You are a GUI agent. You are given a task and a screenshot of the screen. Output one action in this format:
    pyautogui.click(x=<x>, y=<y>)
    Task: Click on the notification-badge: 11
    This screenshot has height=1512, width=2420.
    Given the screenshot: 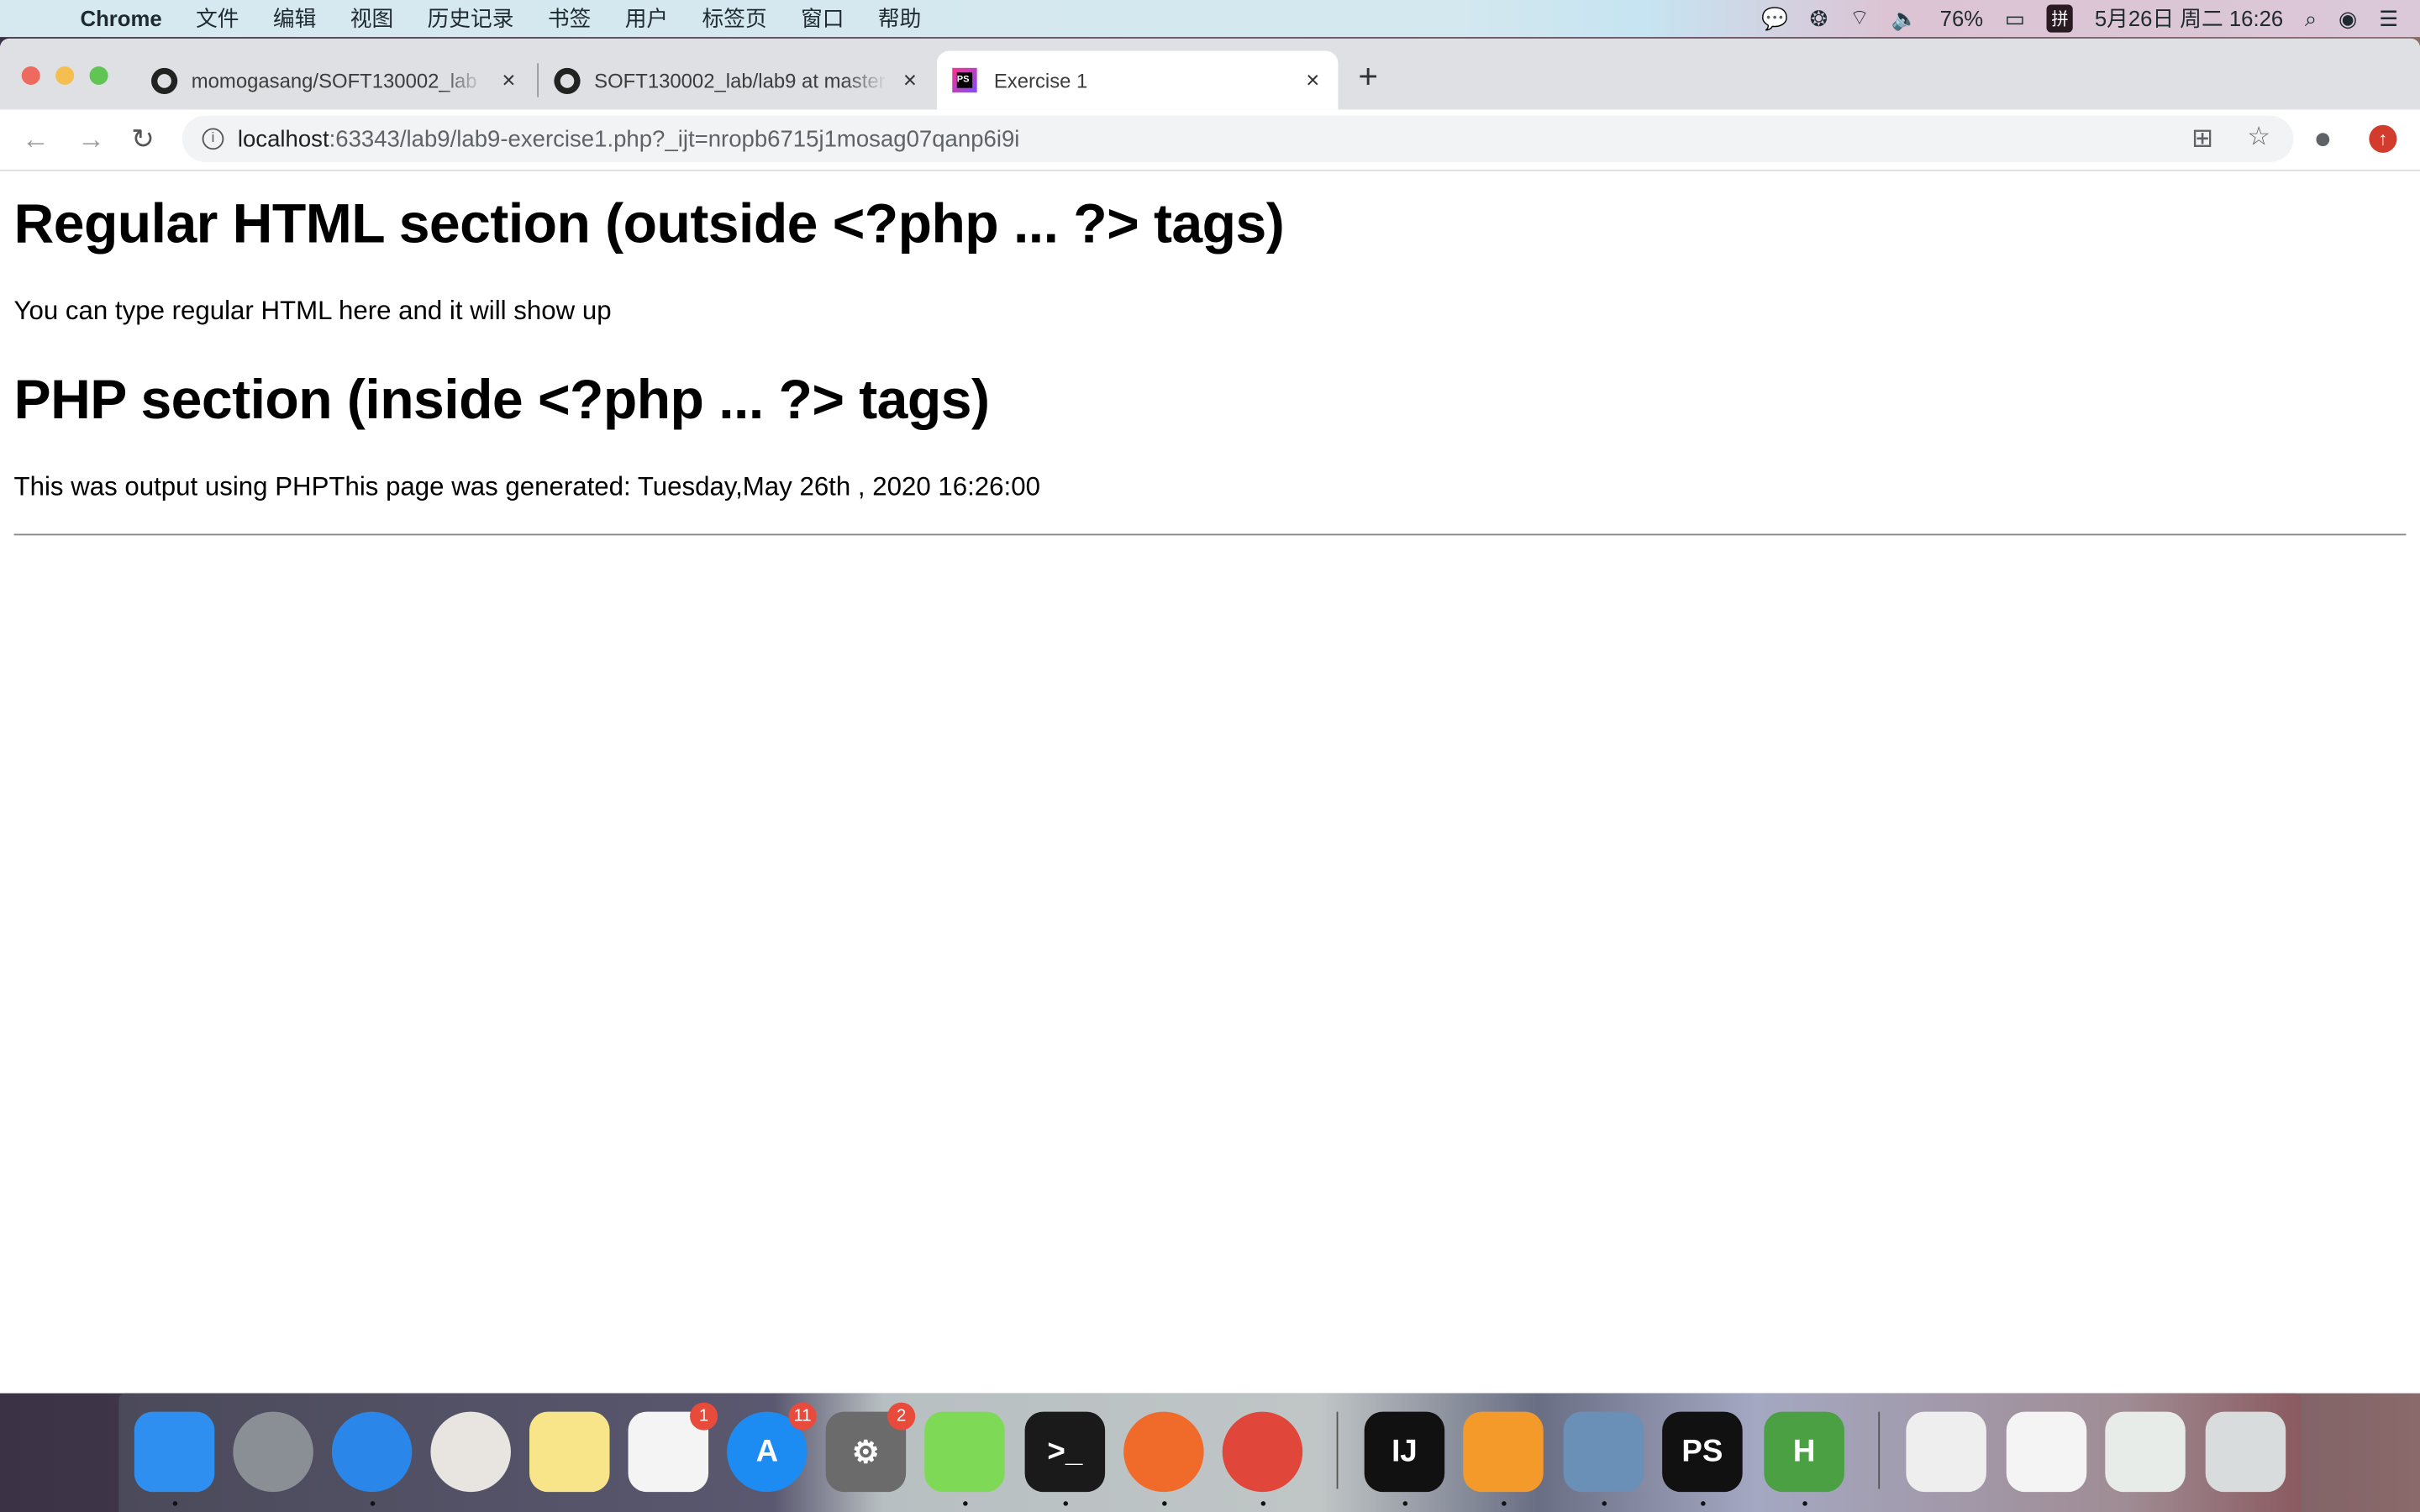 What is the action you would take?
    pyautogui.click(x=802, y=1416)
    